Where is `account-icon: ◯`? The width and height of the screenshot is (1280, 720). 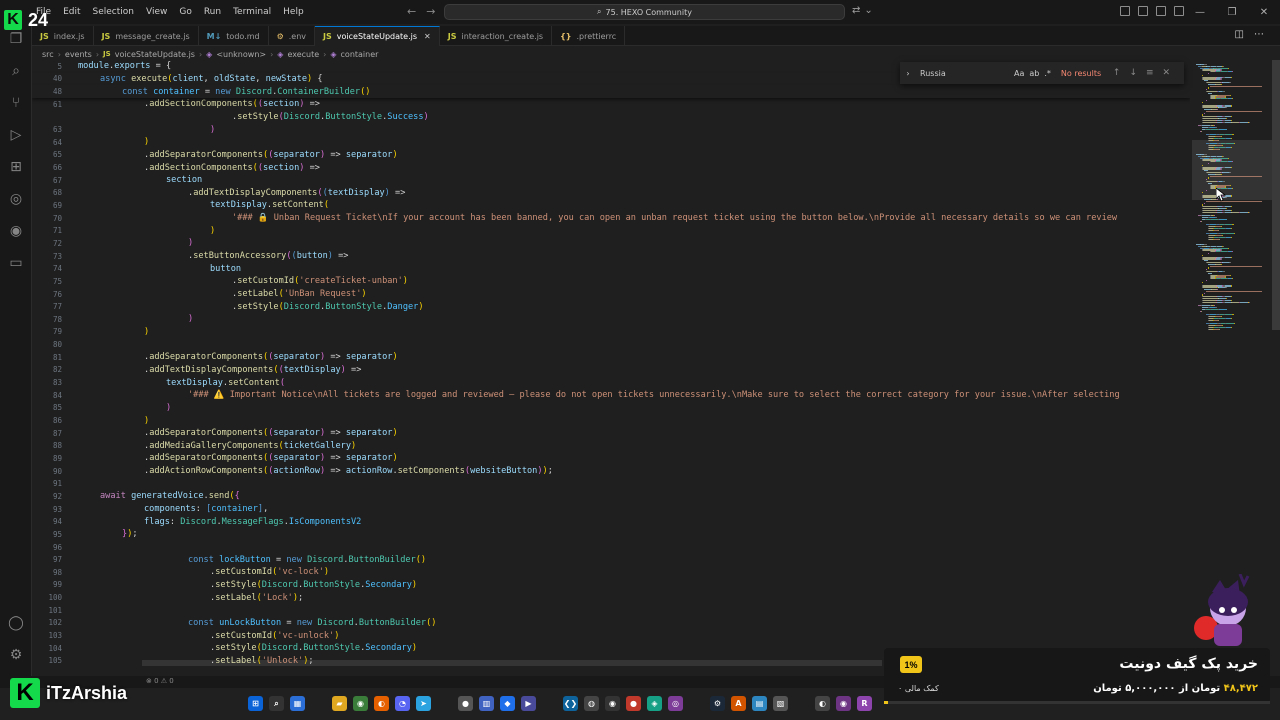 account-icon: ◯ is located at coordinates (16, 623).